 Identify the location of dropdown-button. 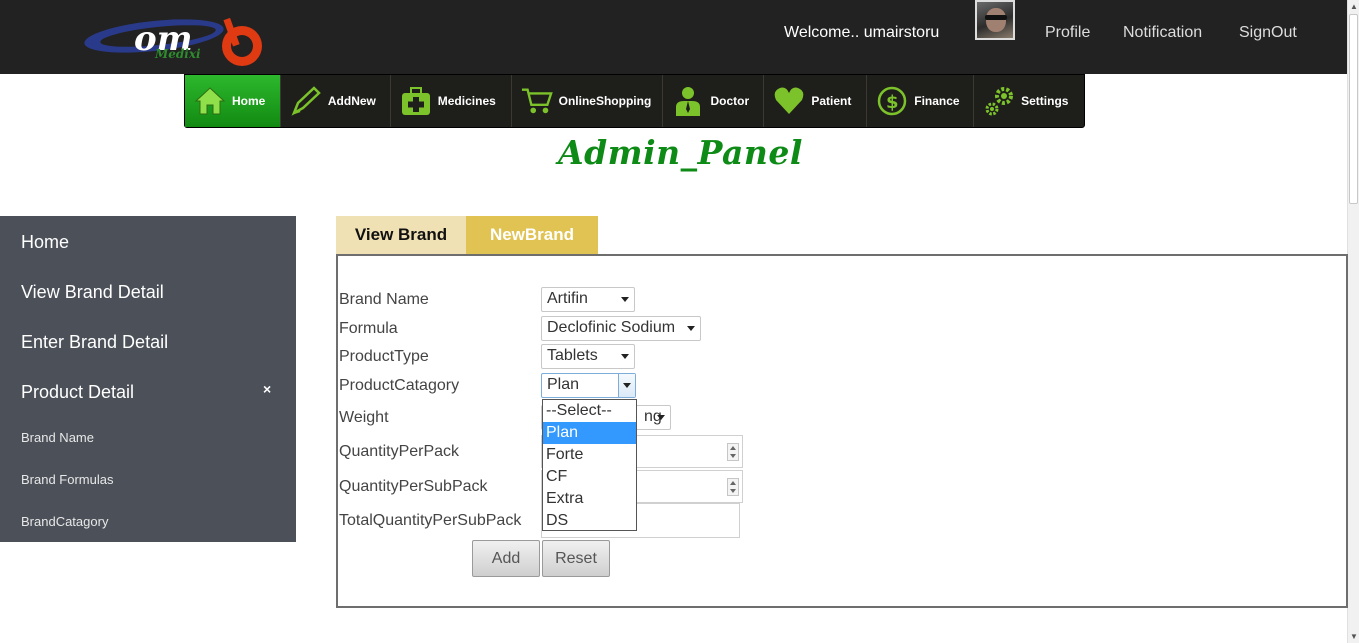
(626, 385).